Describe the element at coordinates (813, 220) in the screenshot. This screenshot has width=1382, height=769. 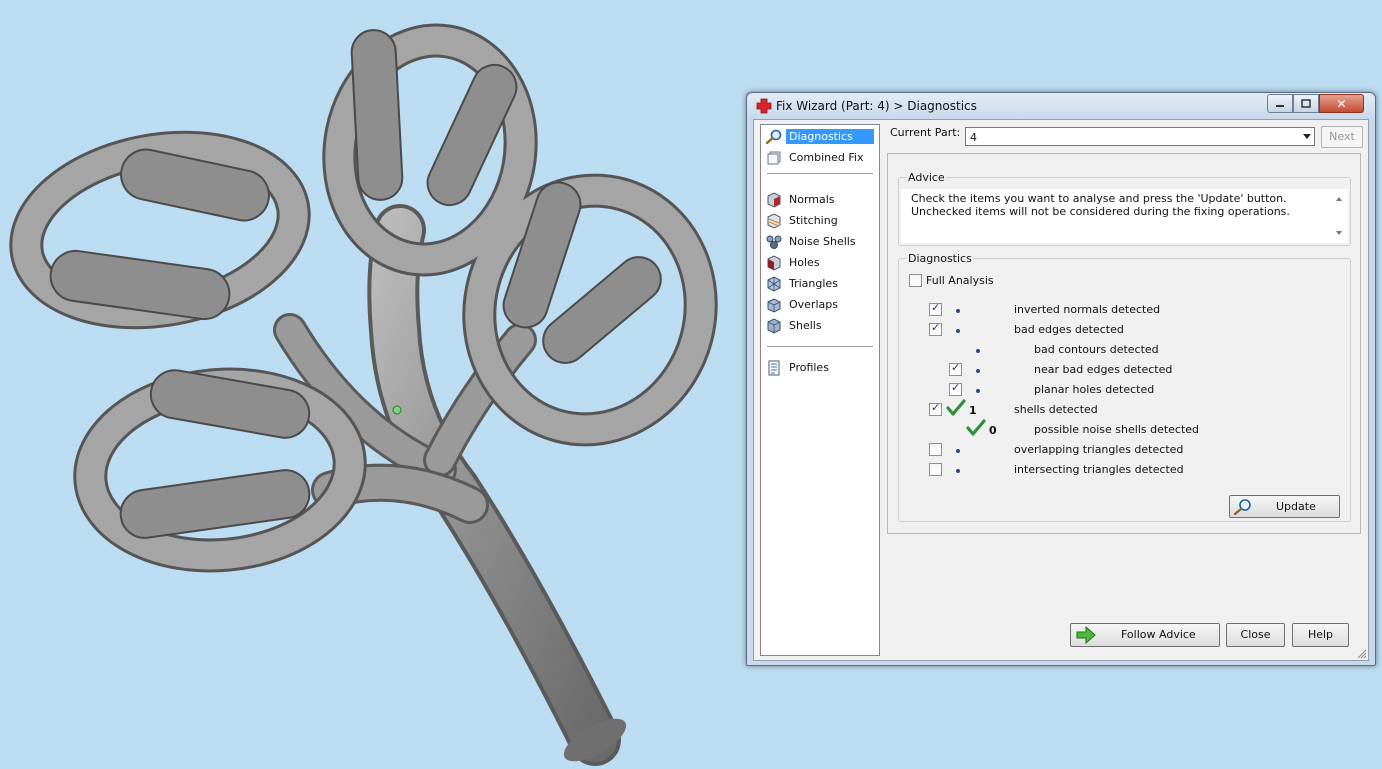
I see `nav-item-label: Stitching` at that location.